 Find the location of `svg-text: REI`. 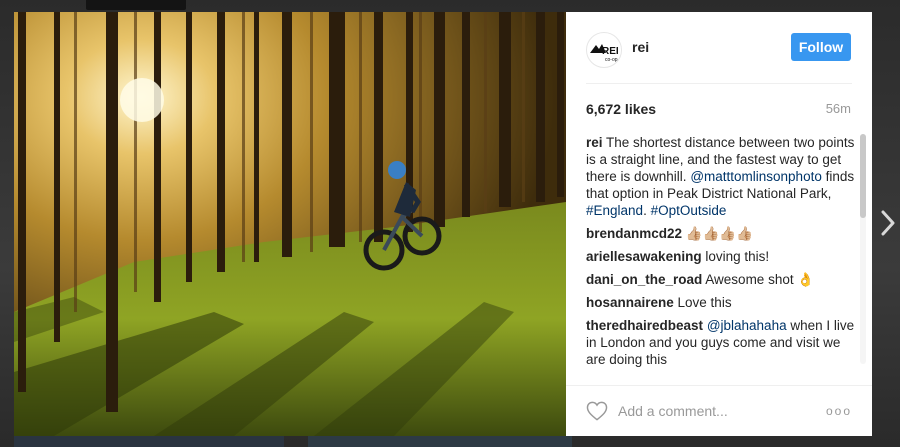

svg-text: REI is located at coordinates (610, 51).